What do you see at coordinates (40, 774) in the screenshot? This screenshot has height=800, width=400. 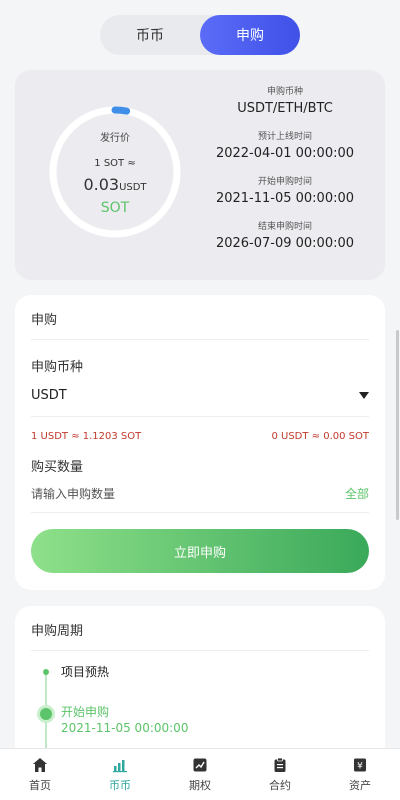 I see `nav-home: 首页` at bounding box center [40, 774].